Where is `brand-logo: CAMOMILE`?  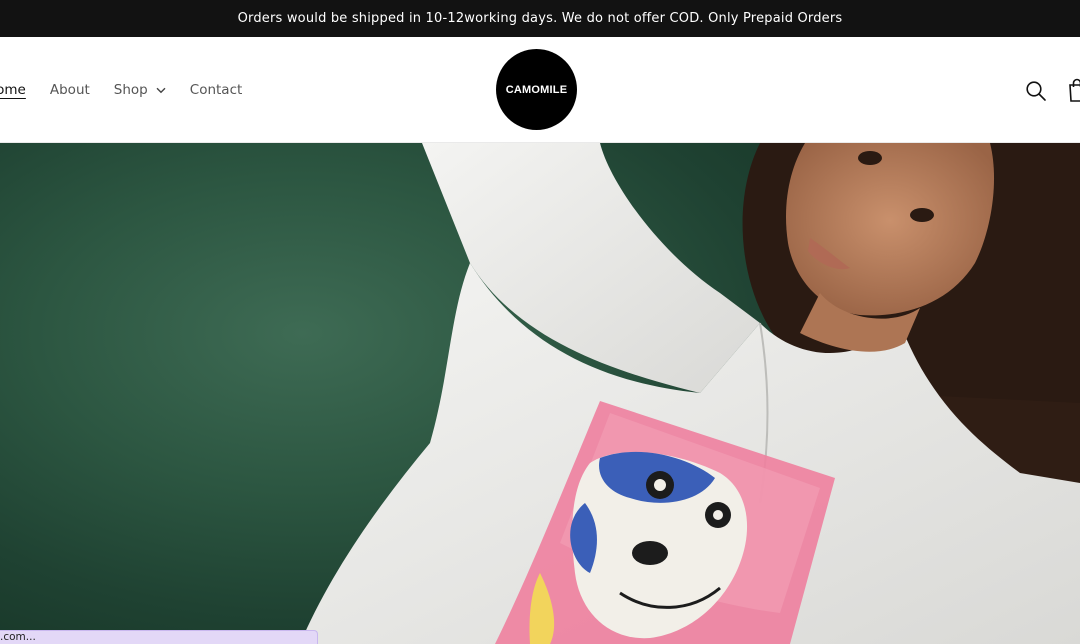
brand-logo: CAMOMILE is located at coordinates (536, 89).